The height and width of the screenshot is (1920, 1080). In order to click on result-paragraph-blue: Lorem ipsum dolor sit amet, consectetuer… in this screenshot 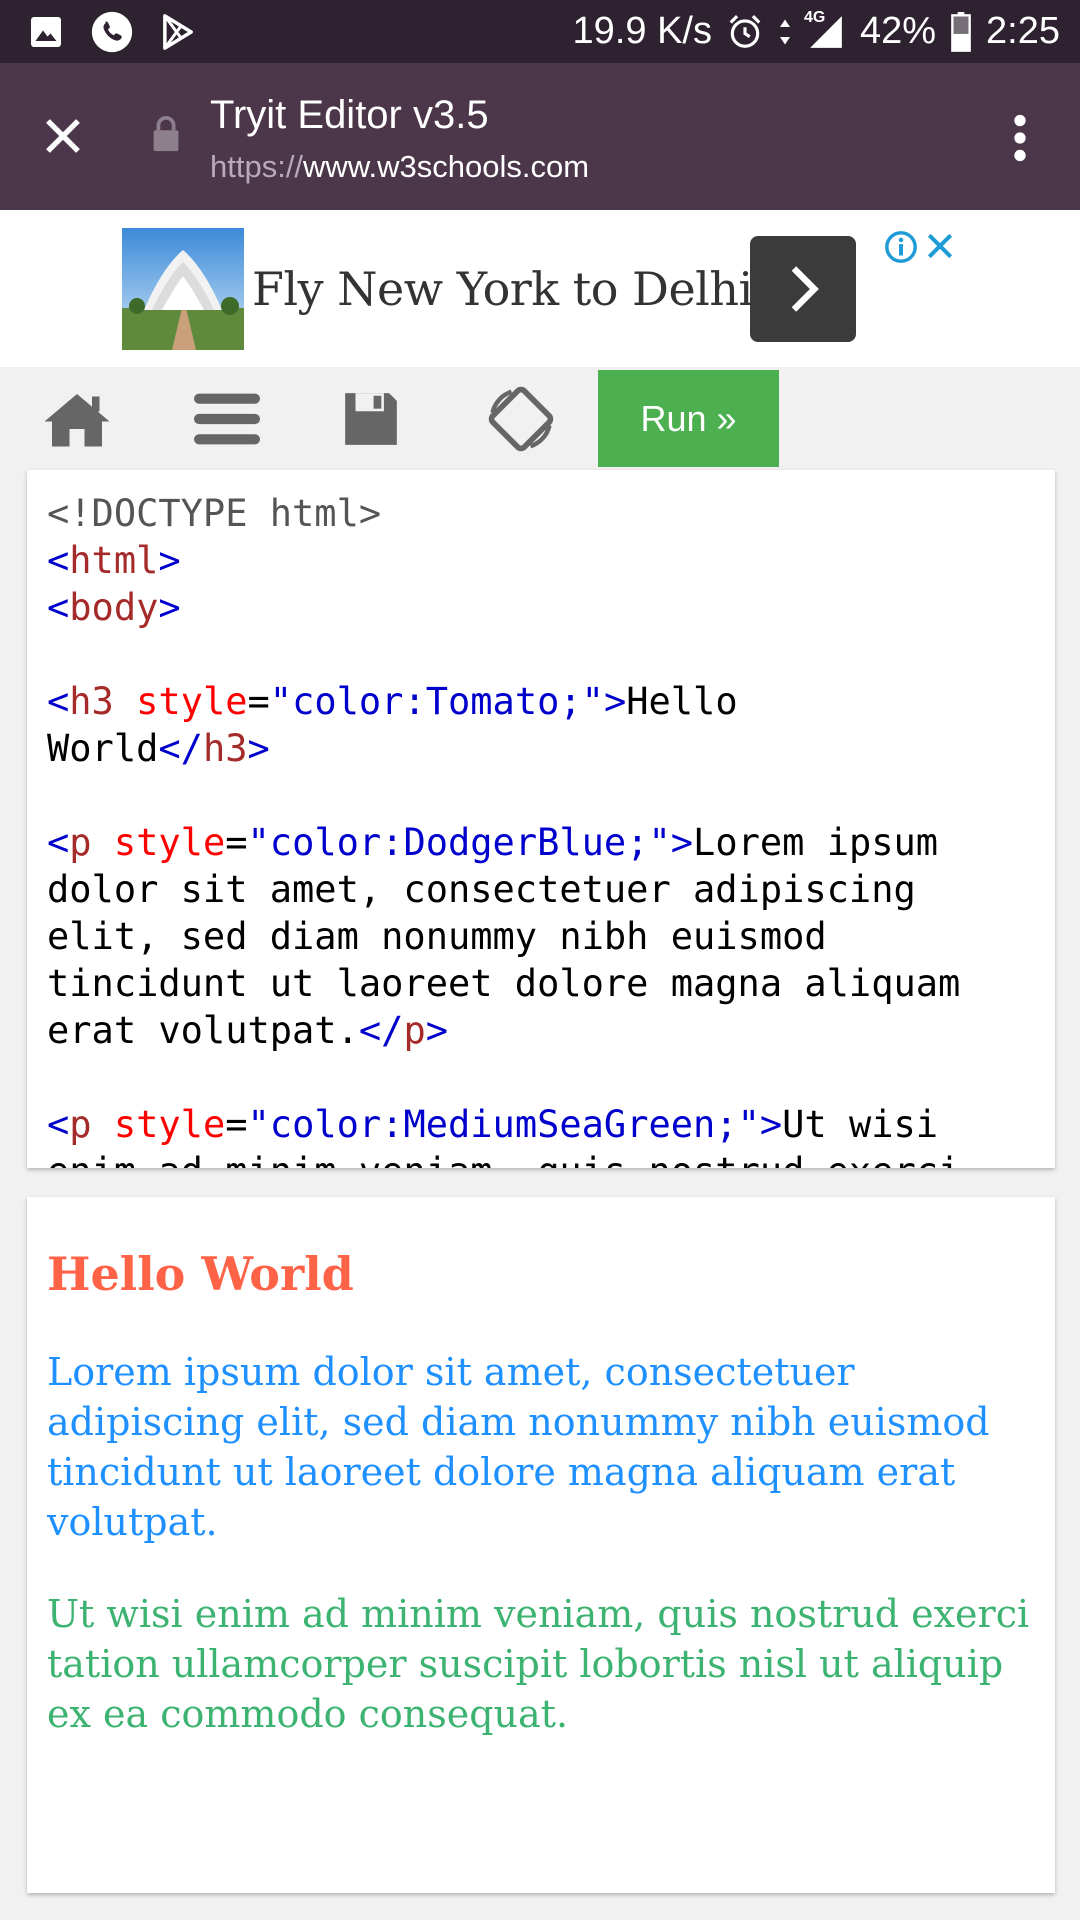, I will do `click(518, 1447)`.